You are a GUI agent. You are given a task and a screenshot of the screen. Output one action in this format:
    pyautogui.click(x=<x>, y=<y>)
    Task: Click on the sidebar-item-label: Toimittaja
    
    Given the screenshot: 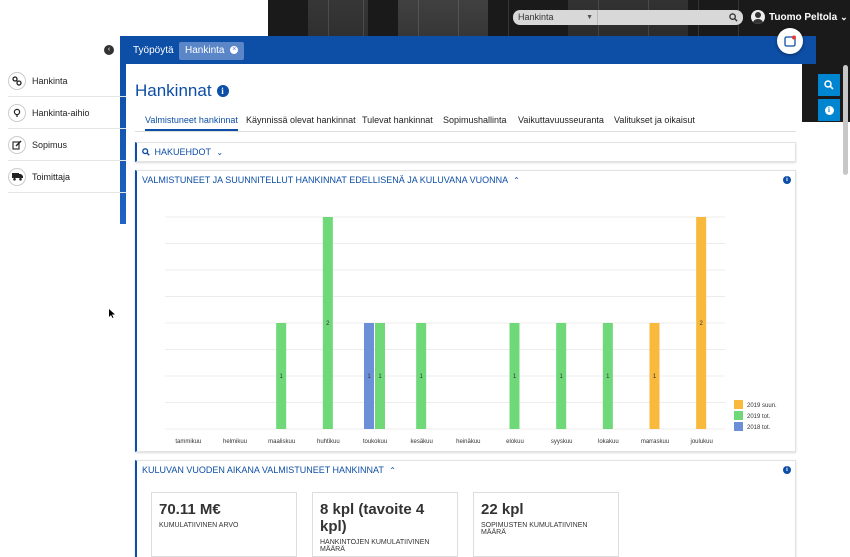 What is the action you would take?
    pyautogui.click(x=51, y=176)
    